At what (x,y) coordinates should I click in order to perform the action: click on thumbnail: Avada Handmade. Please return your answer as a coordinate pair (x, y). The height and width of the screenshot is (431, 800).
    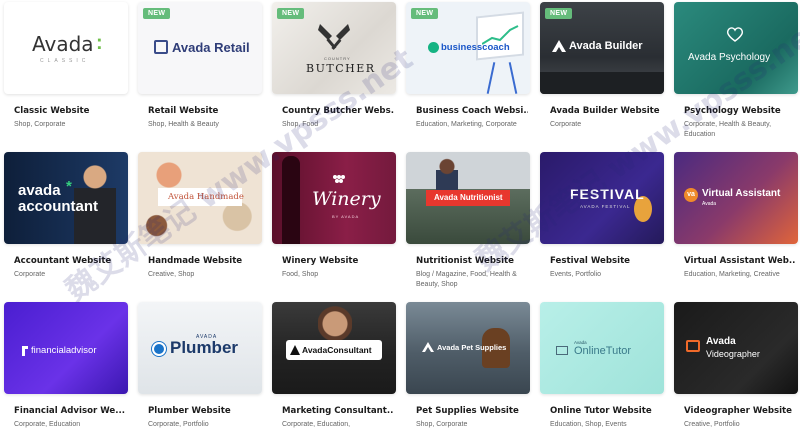
    Looking at the image, I should click on (200, 198).